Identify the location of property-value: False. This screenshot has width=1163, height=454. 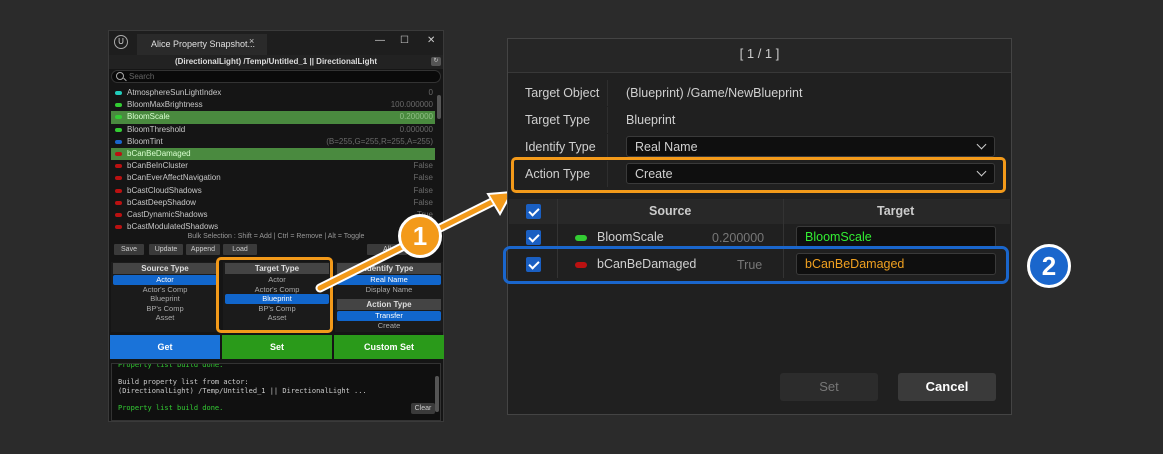
(423, 166).